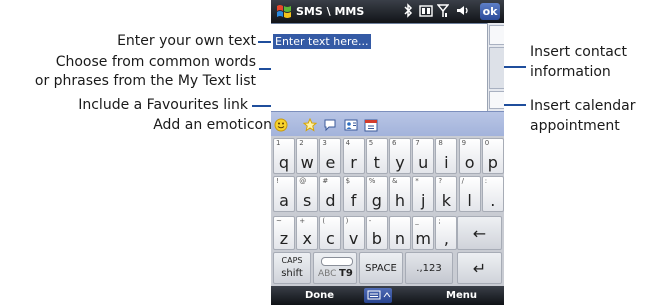 The width and height of the screenshot is (648, 305). Describe the element at coordinates (281, 124) in the screenshot. I see `emoticon-icon` at that location.